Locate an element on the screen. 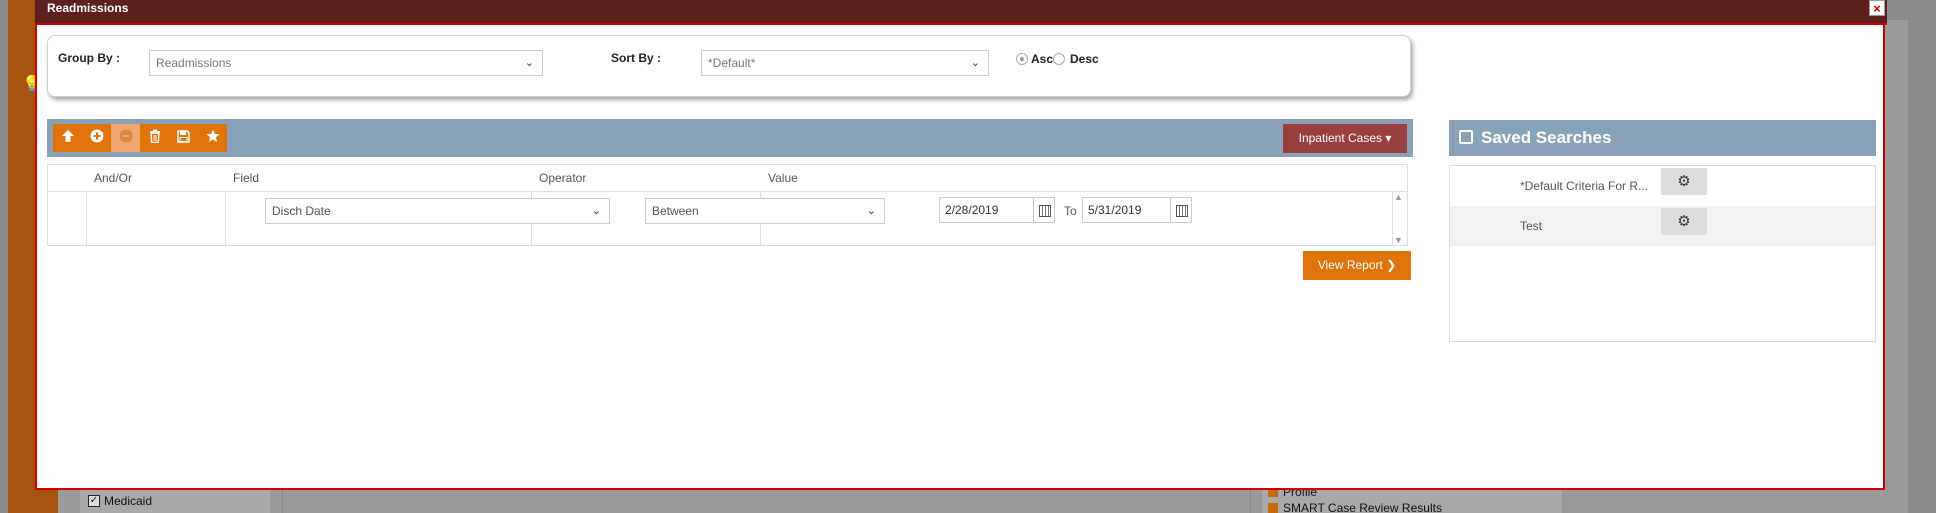 Image resolution: width=1936 pixels, height=513 pixels. arrow-up-icon is located at coordinates (67, 138).